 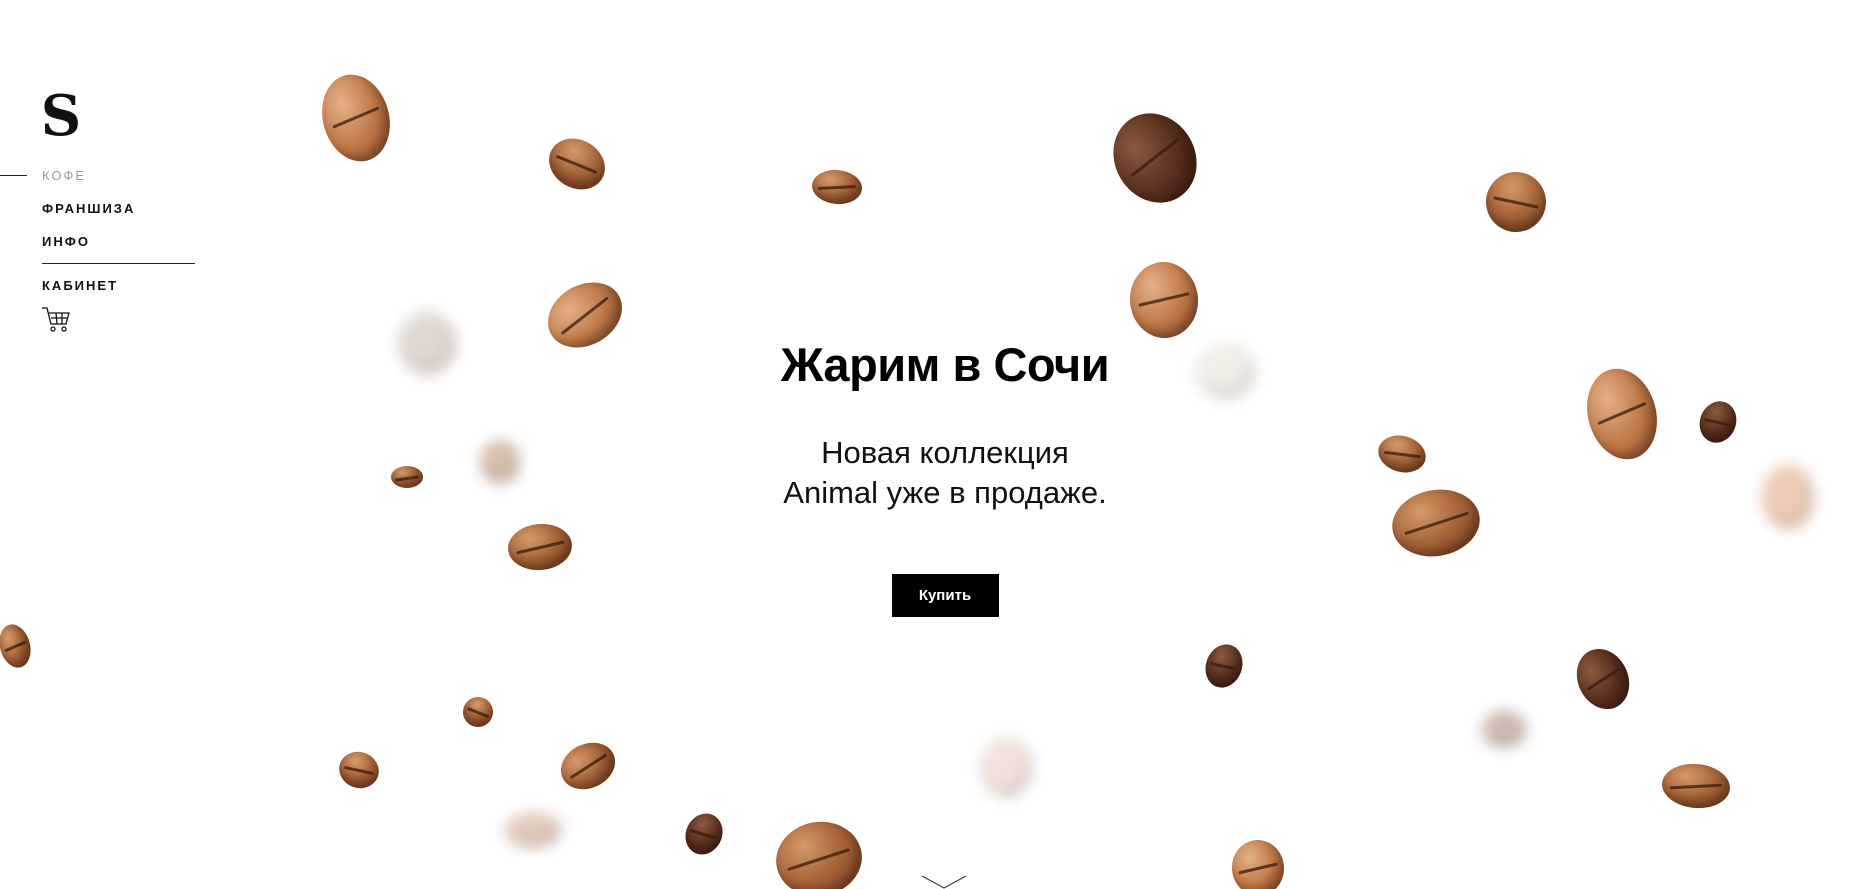 I want to click on cabinet-link: КАБИНЕТ, so click(x=80, y=285).